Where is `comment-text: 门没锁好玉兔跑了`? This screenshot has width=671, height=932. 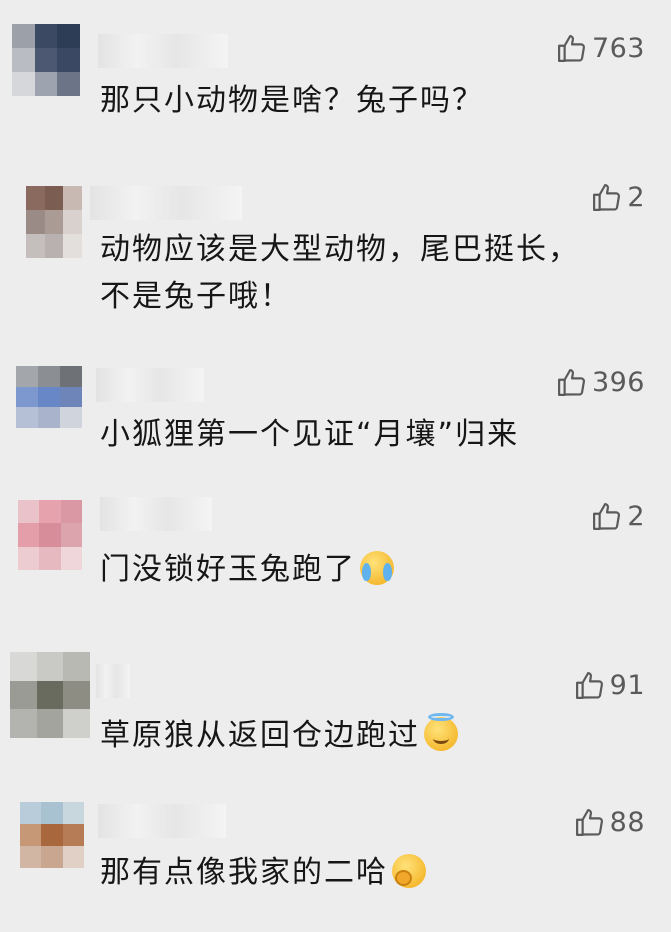 comment-text: 门没锁好玉兔跑了 is located at coordinates (370, 569).